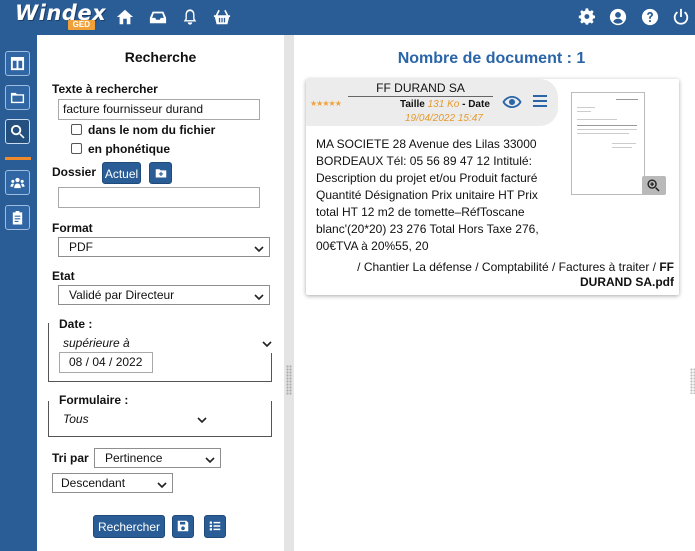 The image size is (695, 551). I want to click on bell-icon, so click(190, 17).